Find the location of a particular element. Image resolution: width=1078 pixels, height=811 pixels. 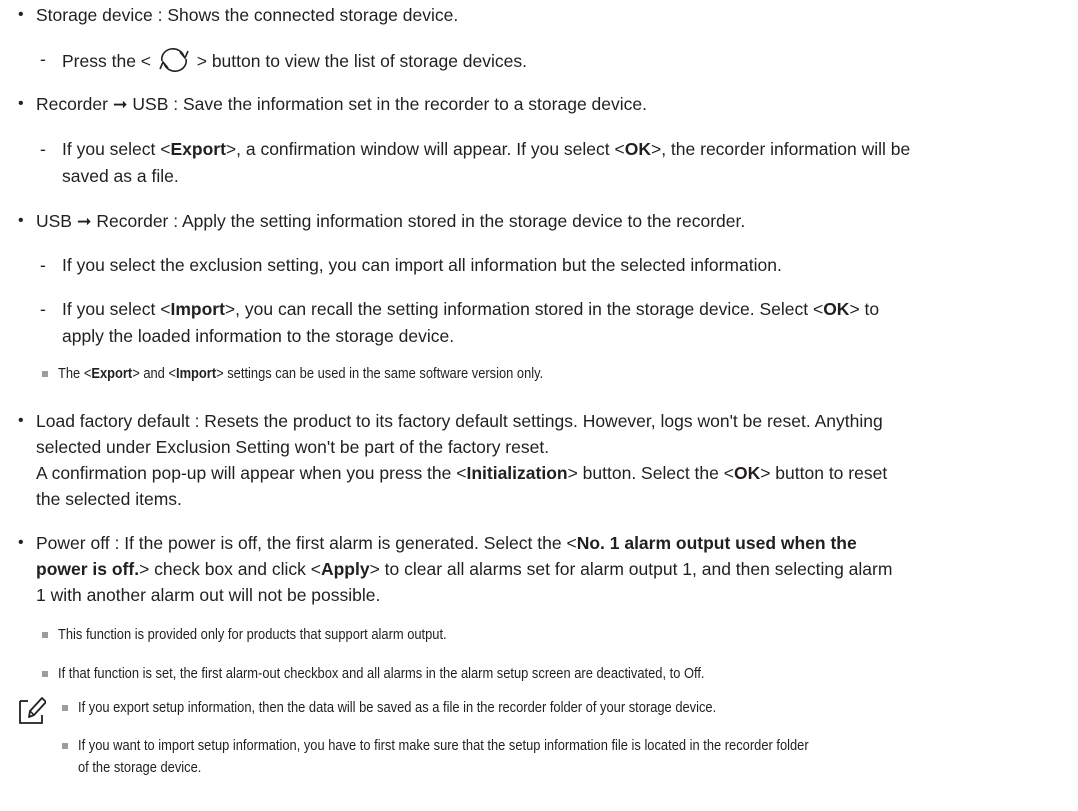

item-label: Power off is located at coordinates (73, 543).